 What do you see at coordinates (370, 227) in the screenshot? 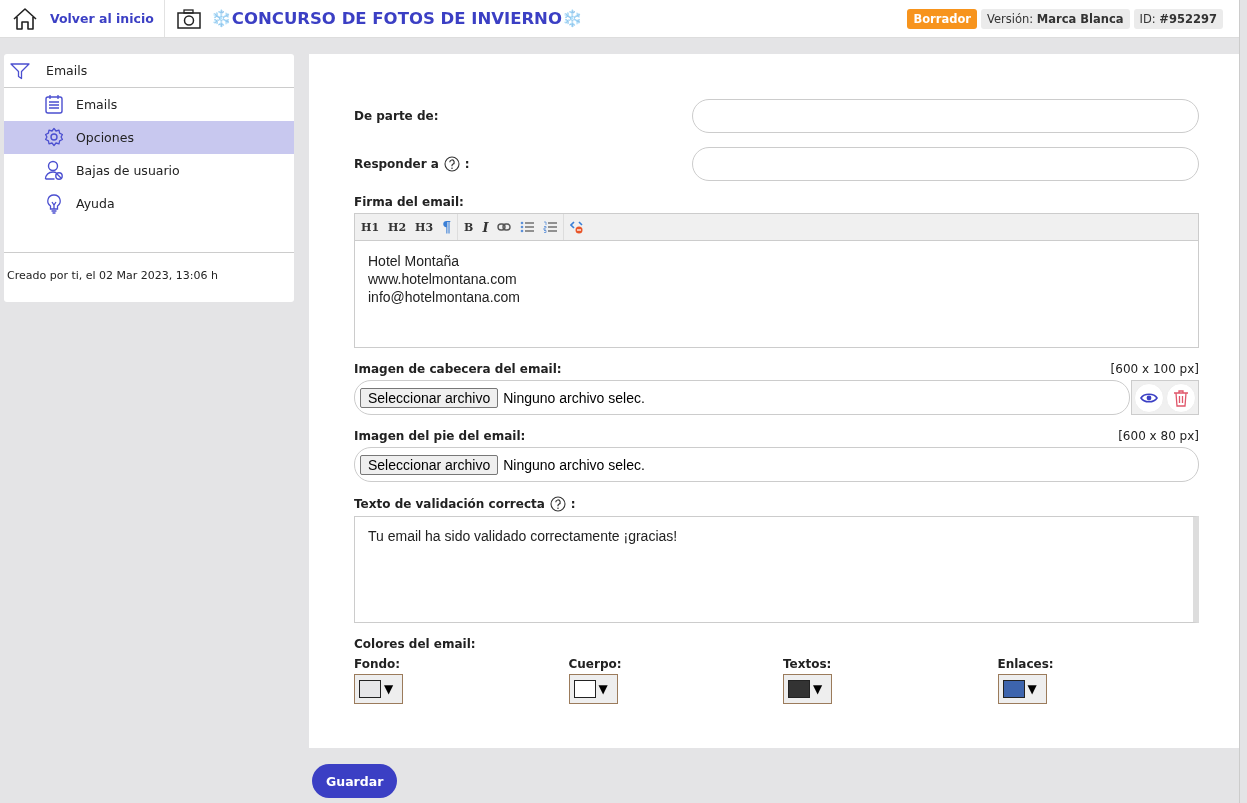
I see `toolbar-button: H1` at bounding box center [370, 227].